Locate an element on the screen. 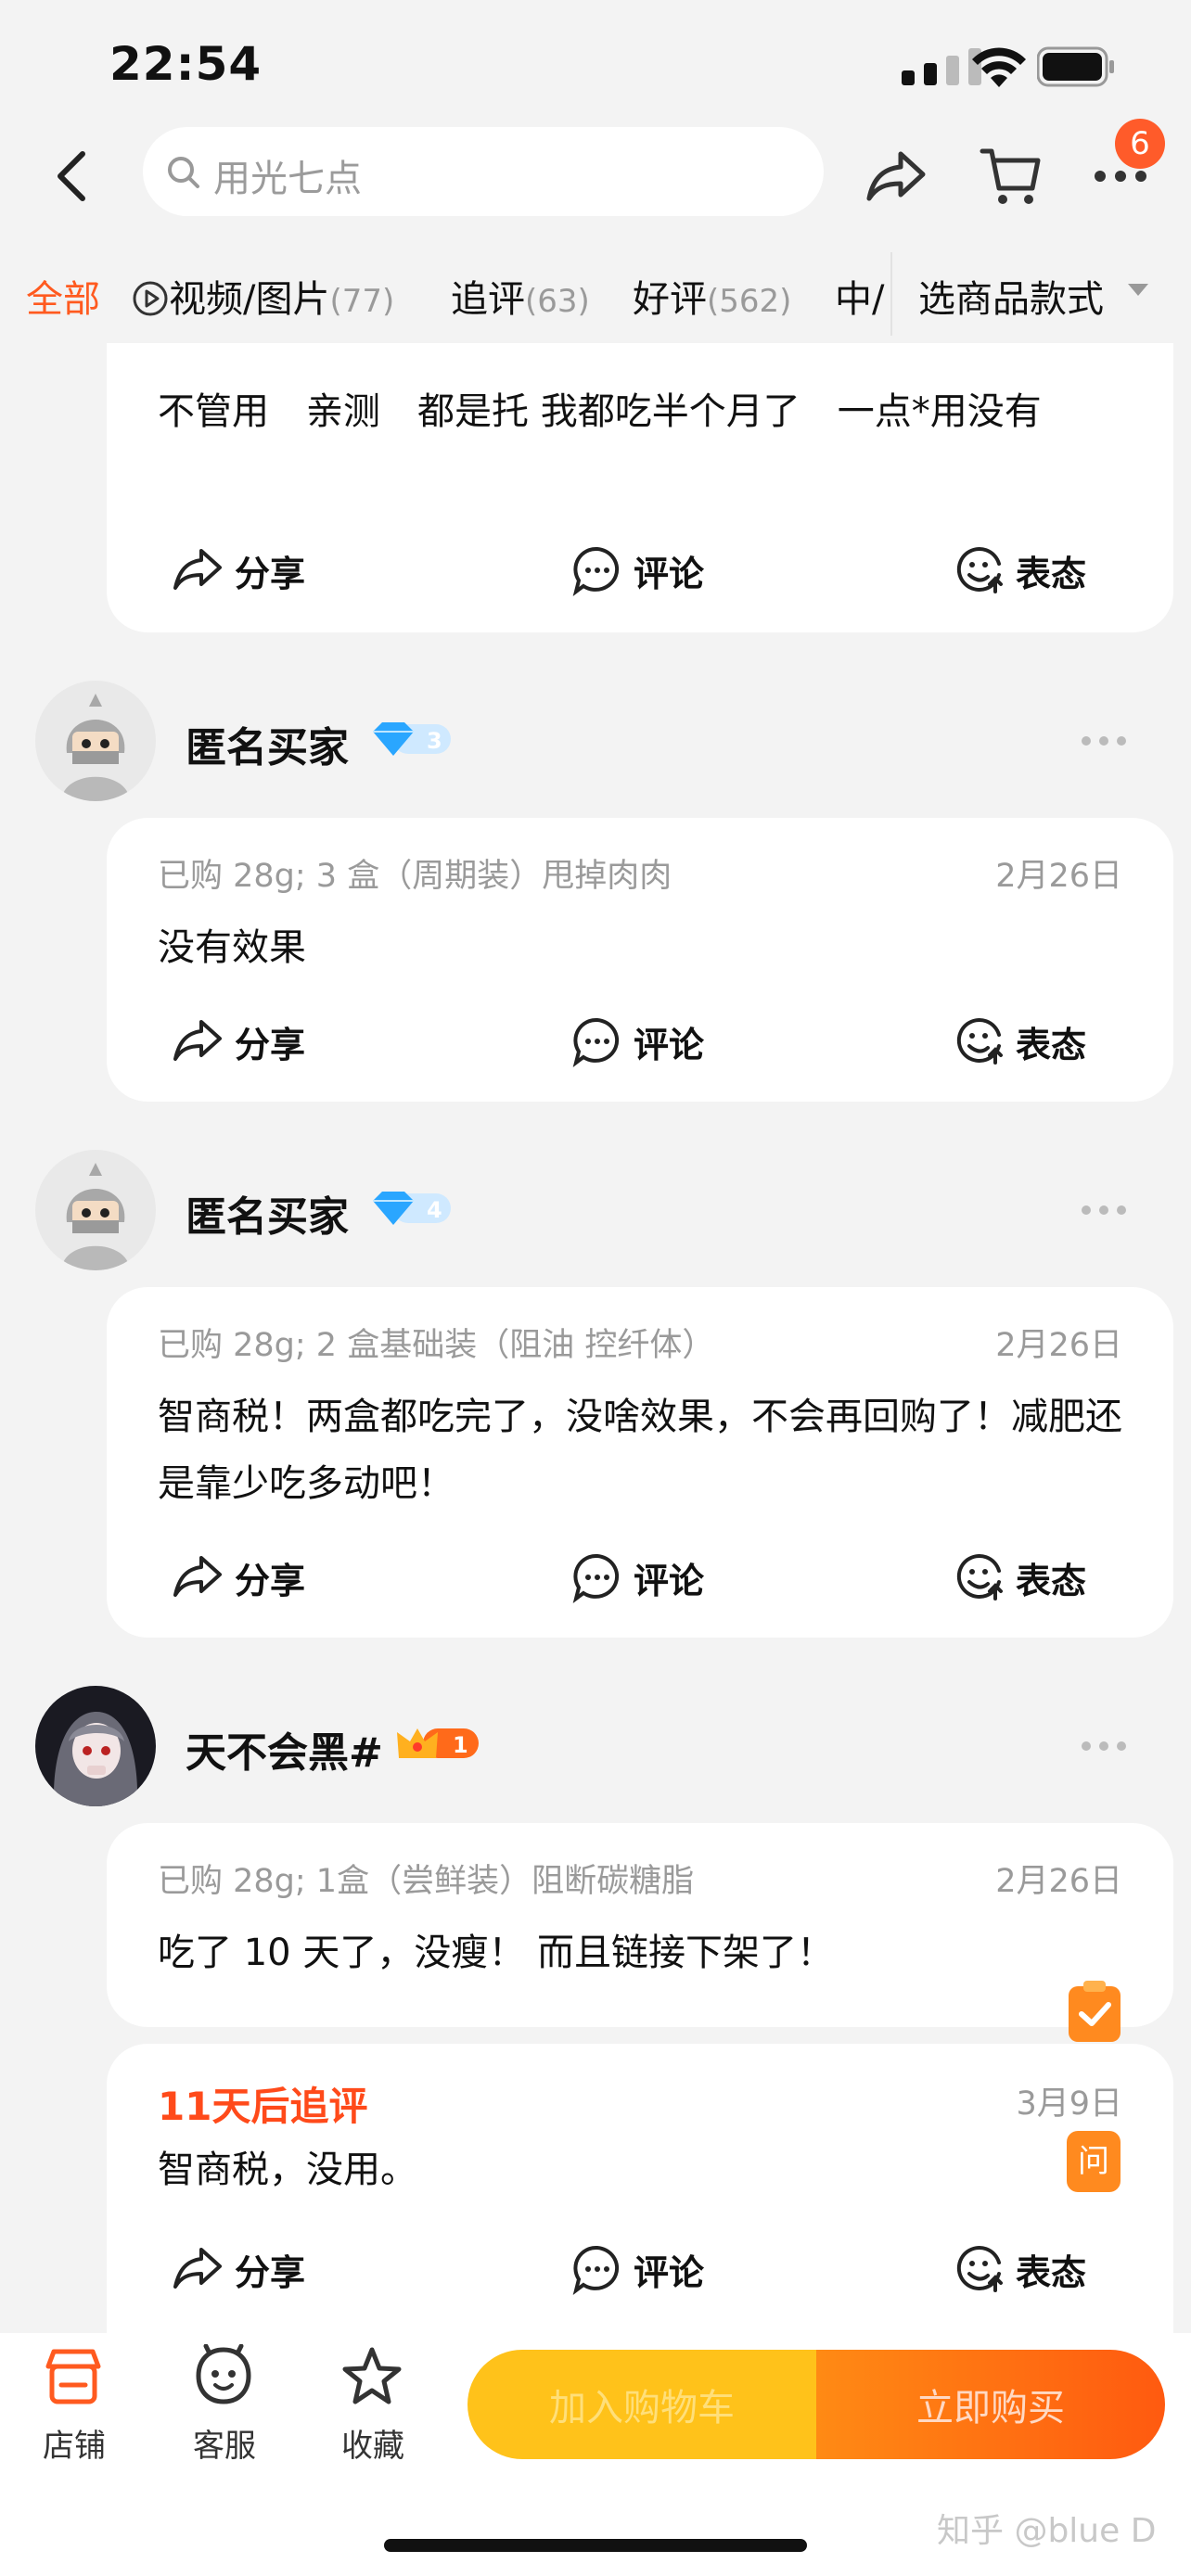 The height and width of the screenshot is (2576, 1191). notification-badge: 6 is located at coordinates (1140, 144).